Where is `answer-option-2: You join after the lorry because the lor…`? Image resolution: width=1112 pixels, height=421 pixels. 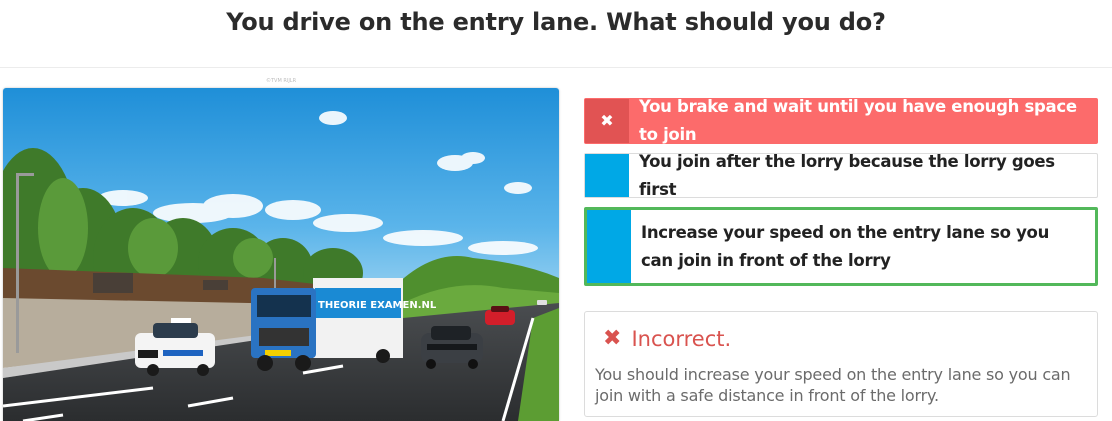 answer-option-2: You join after the lorry because the lor… is located at coordinates (841, 175).